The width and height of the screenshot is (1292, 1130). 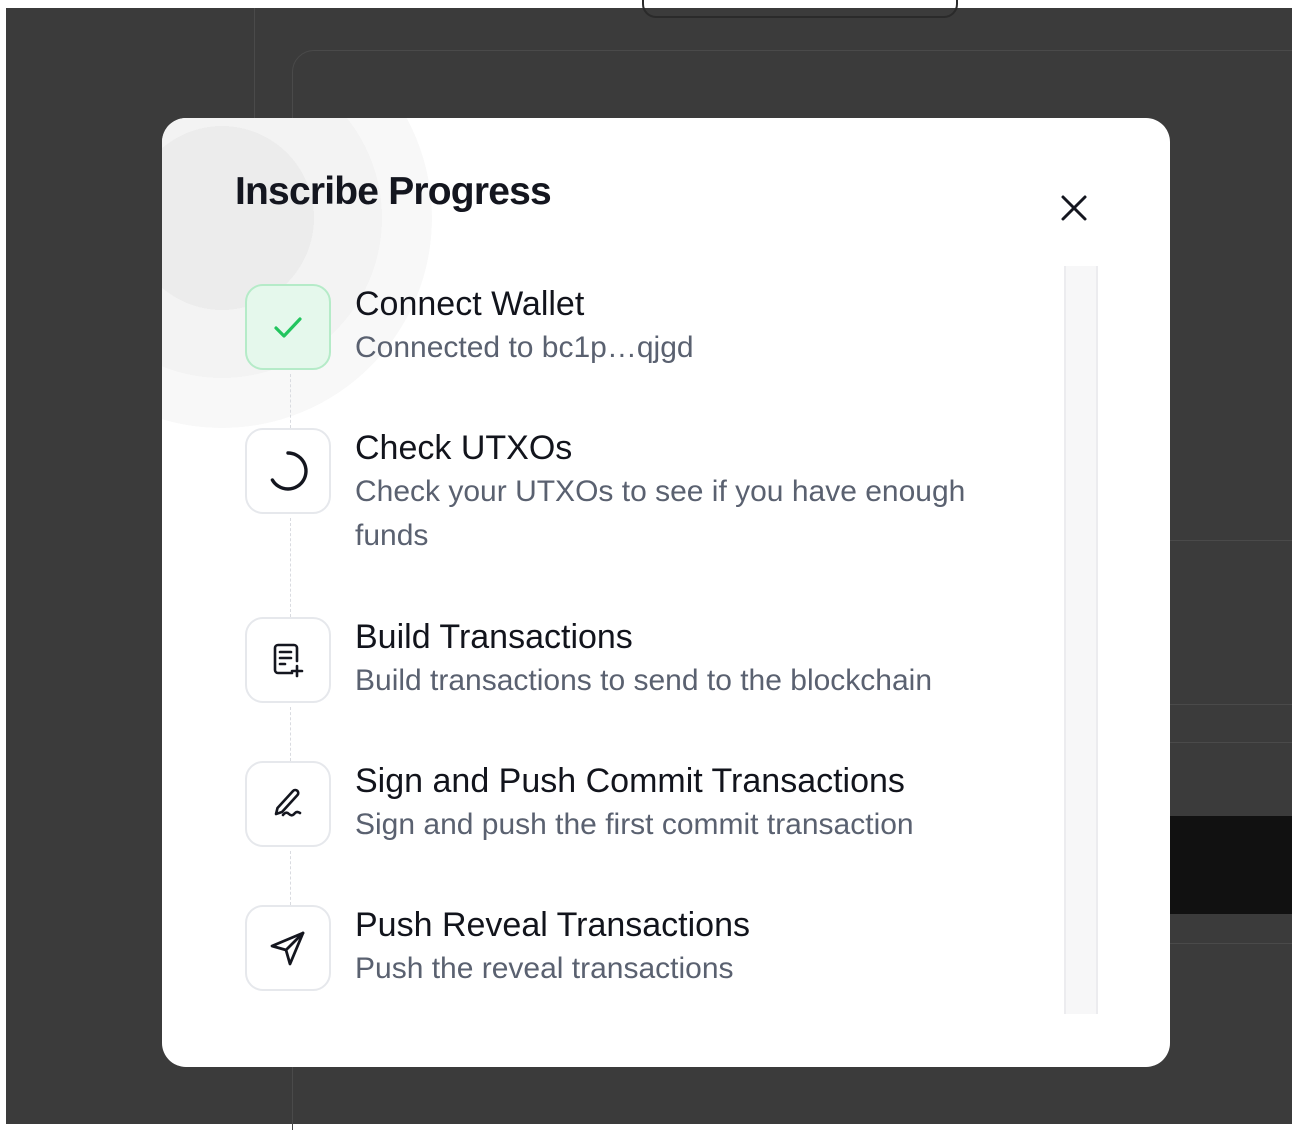 I want to click on scrollbar-track, so click(x=1081, y=640).